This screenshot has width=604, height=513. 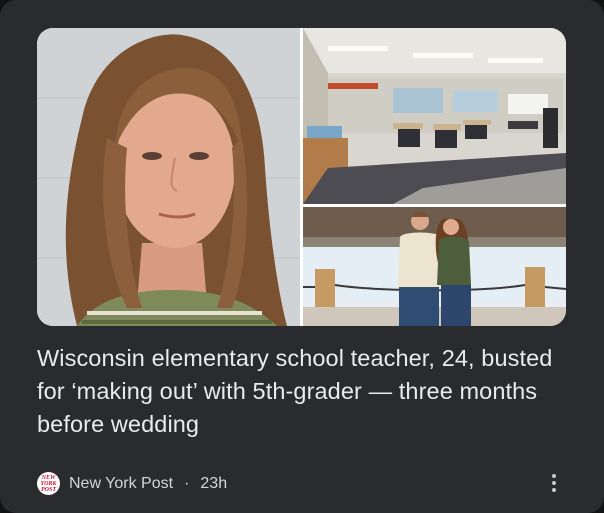 What do you see at coordinates (121, 484) in the screenshot?
I see `publisher-name: New York Post` at bounding box center [121, 484].